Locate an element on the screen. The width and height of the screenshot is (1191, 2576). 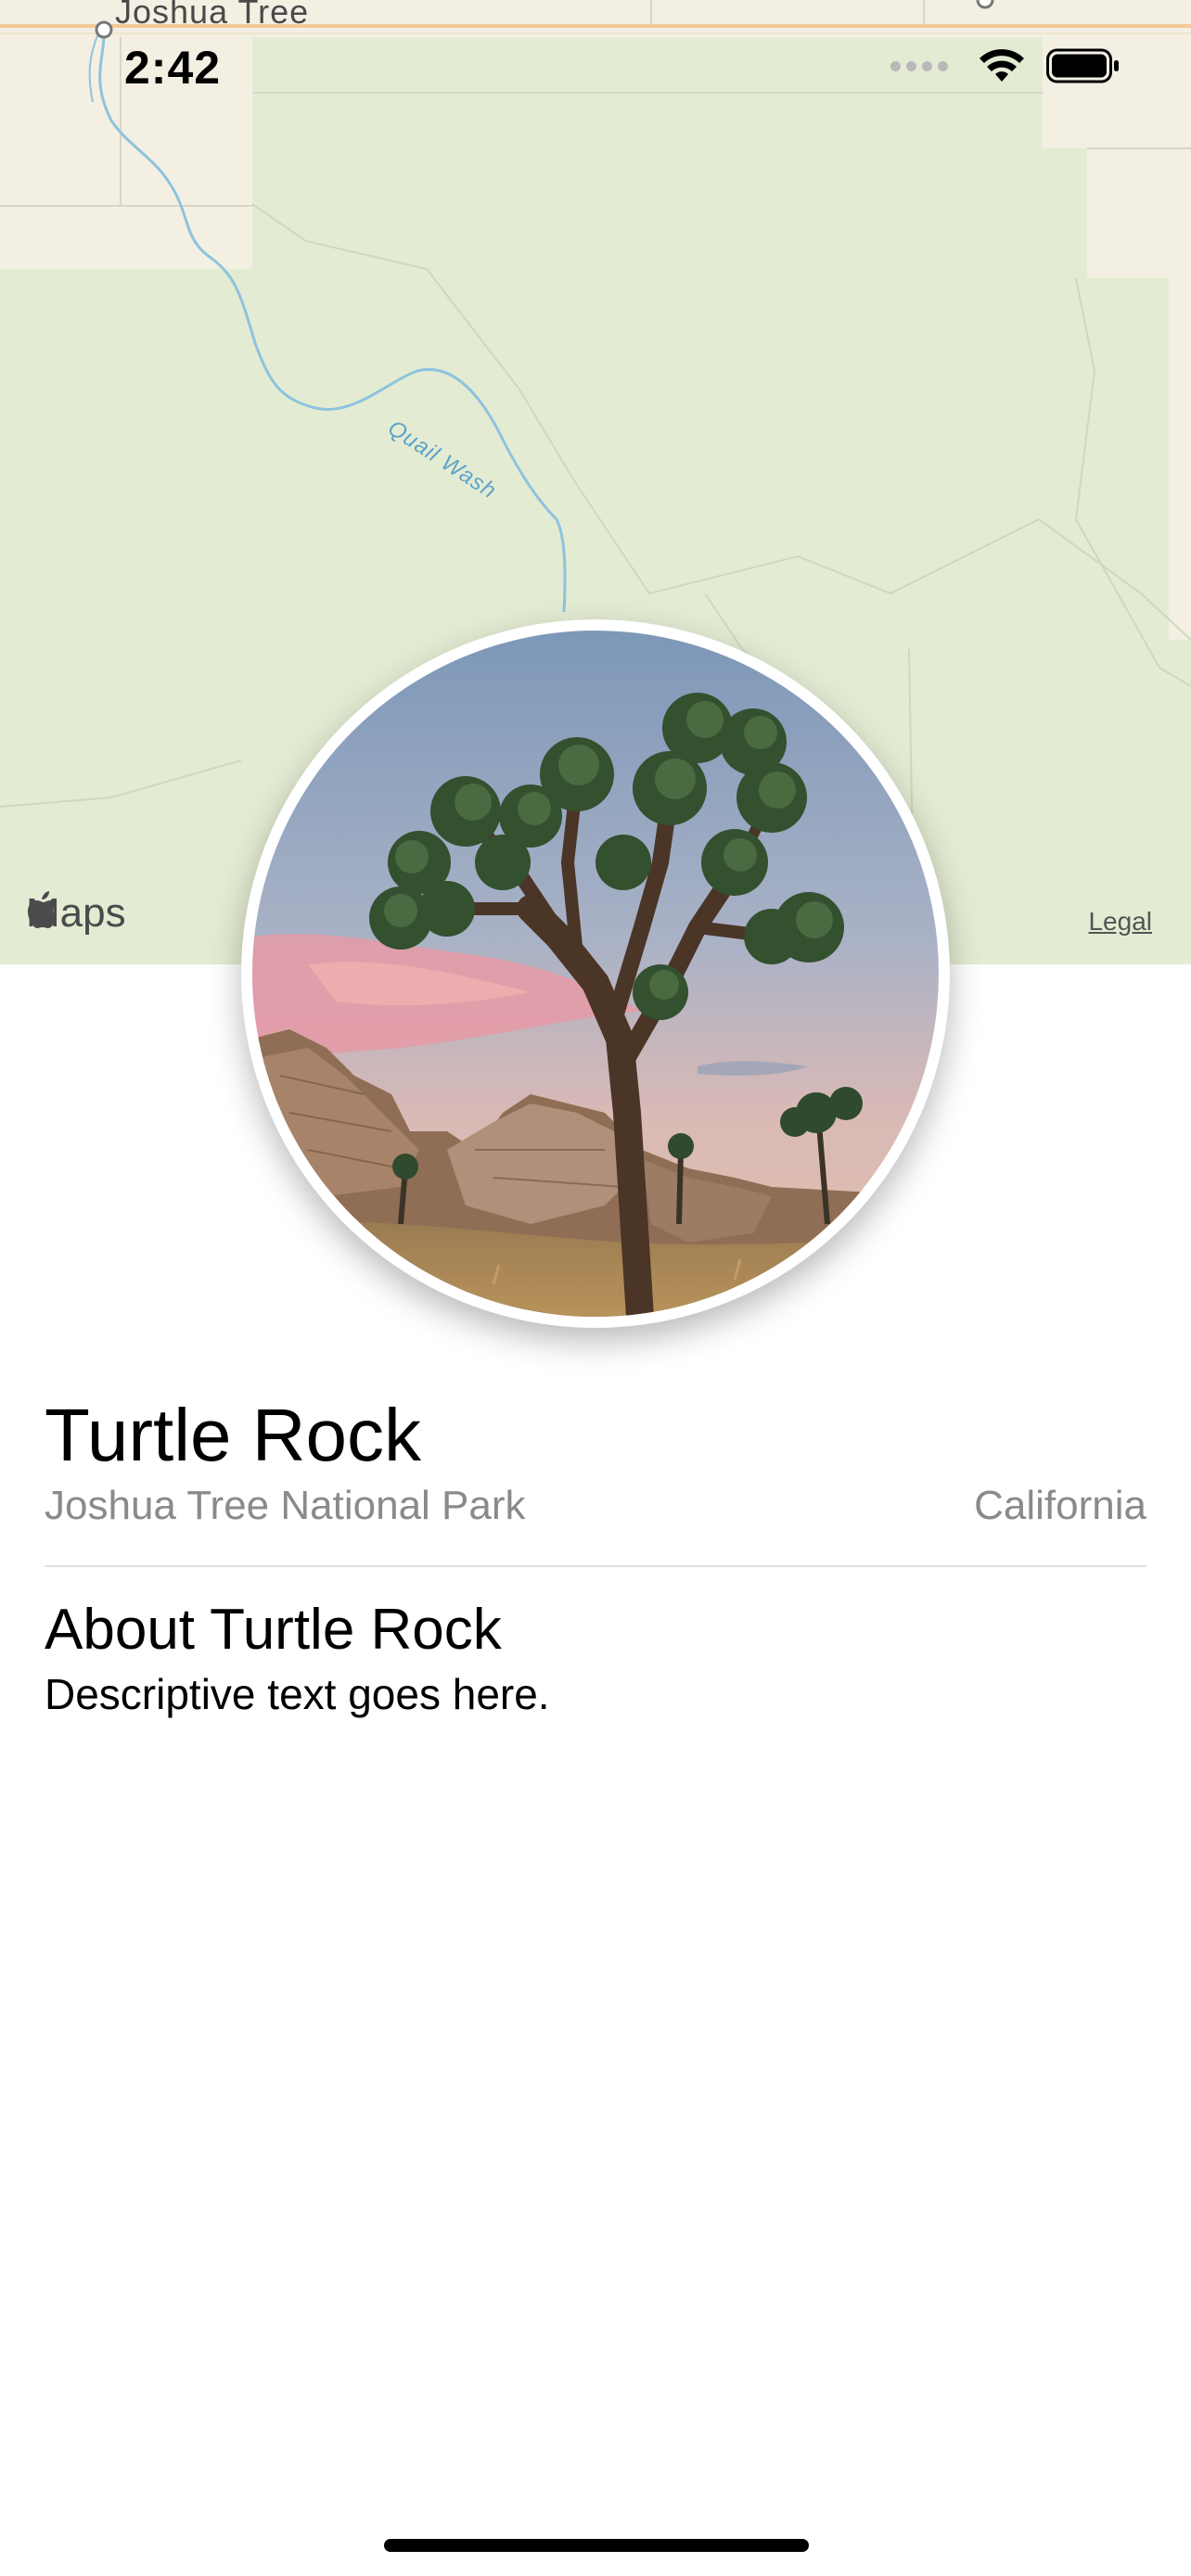
landmark-subtitle-row: Joshua Tree National Park California is located at coordinates (595, 1506).